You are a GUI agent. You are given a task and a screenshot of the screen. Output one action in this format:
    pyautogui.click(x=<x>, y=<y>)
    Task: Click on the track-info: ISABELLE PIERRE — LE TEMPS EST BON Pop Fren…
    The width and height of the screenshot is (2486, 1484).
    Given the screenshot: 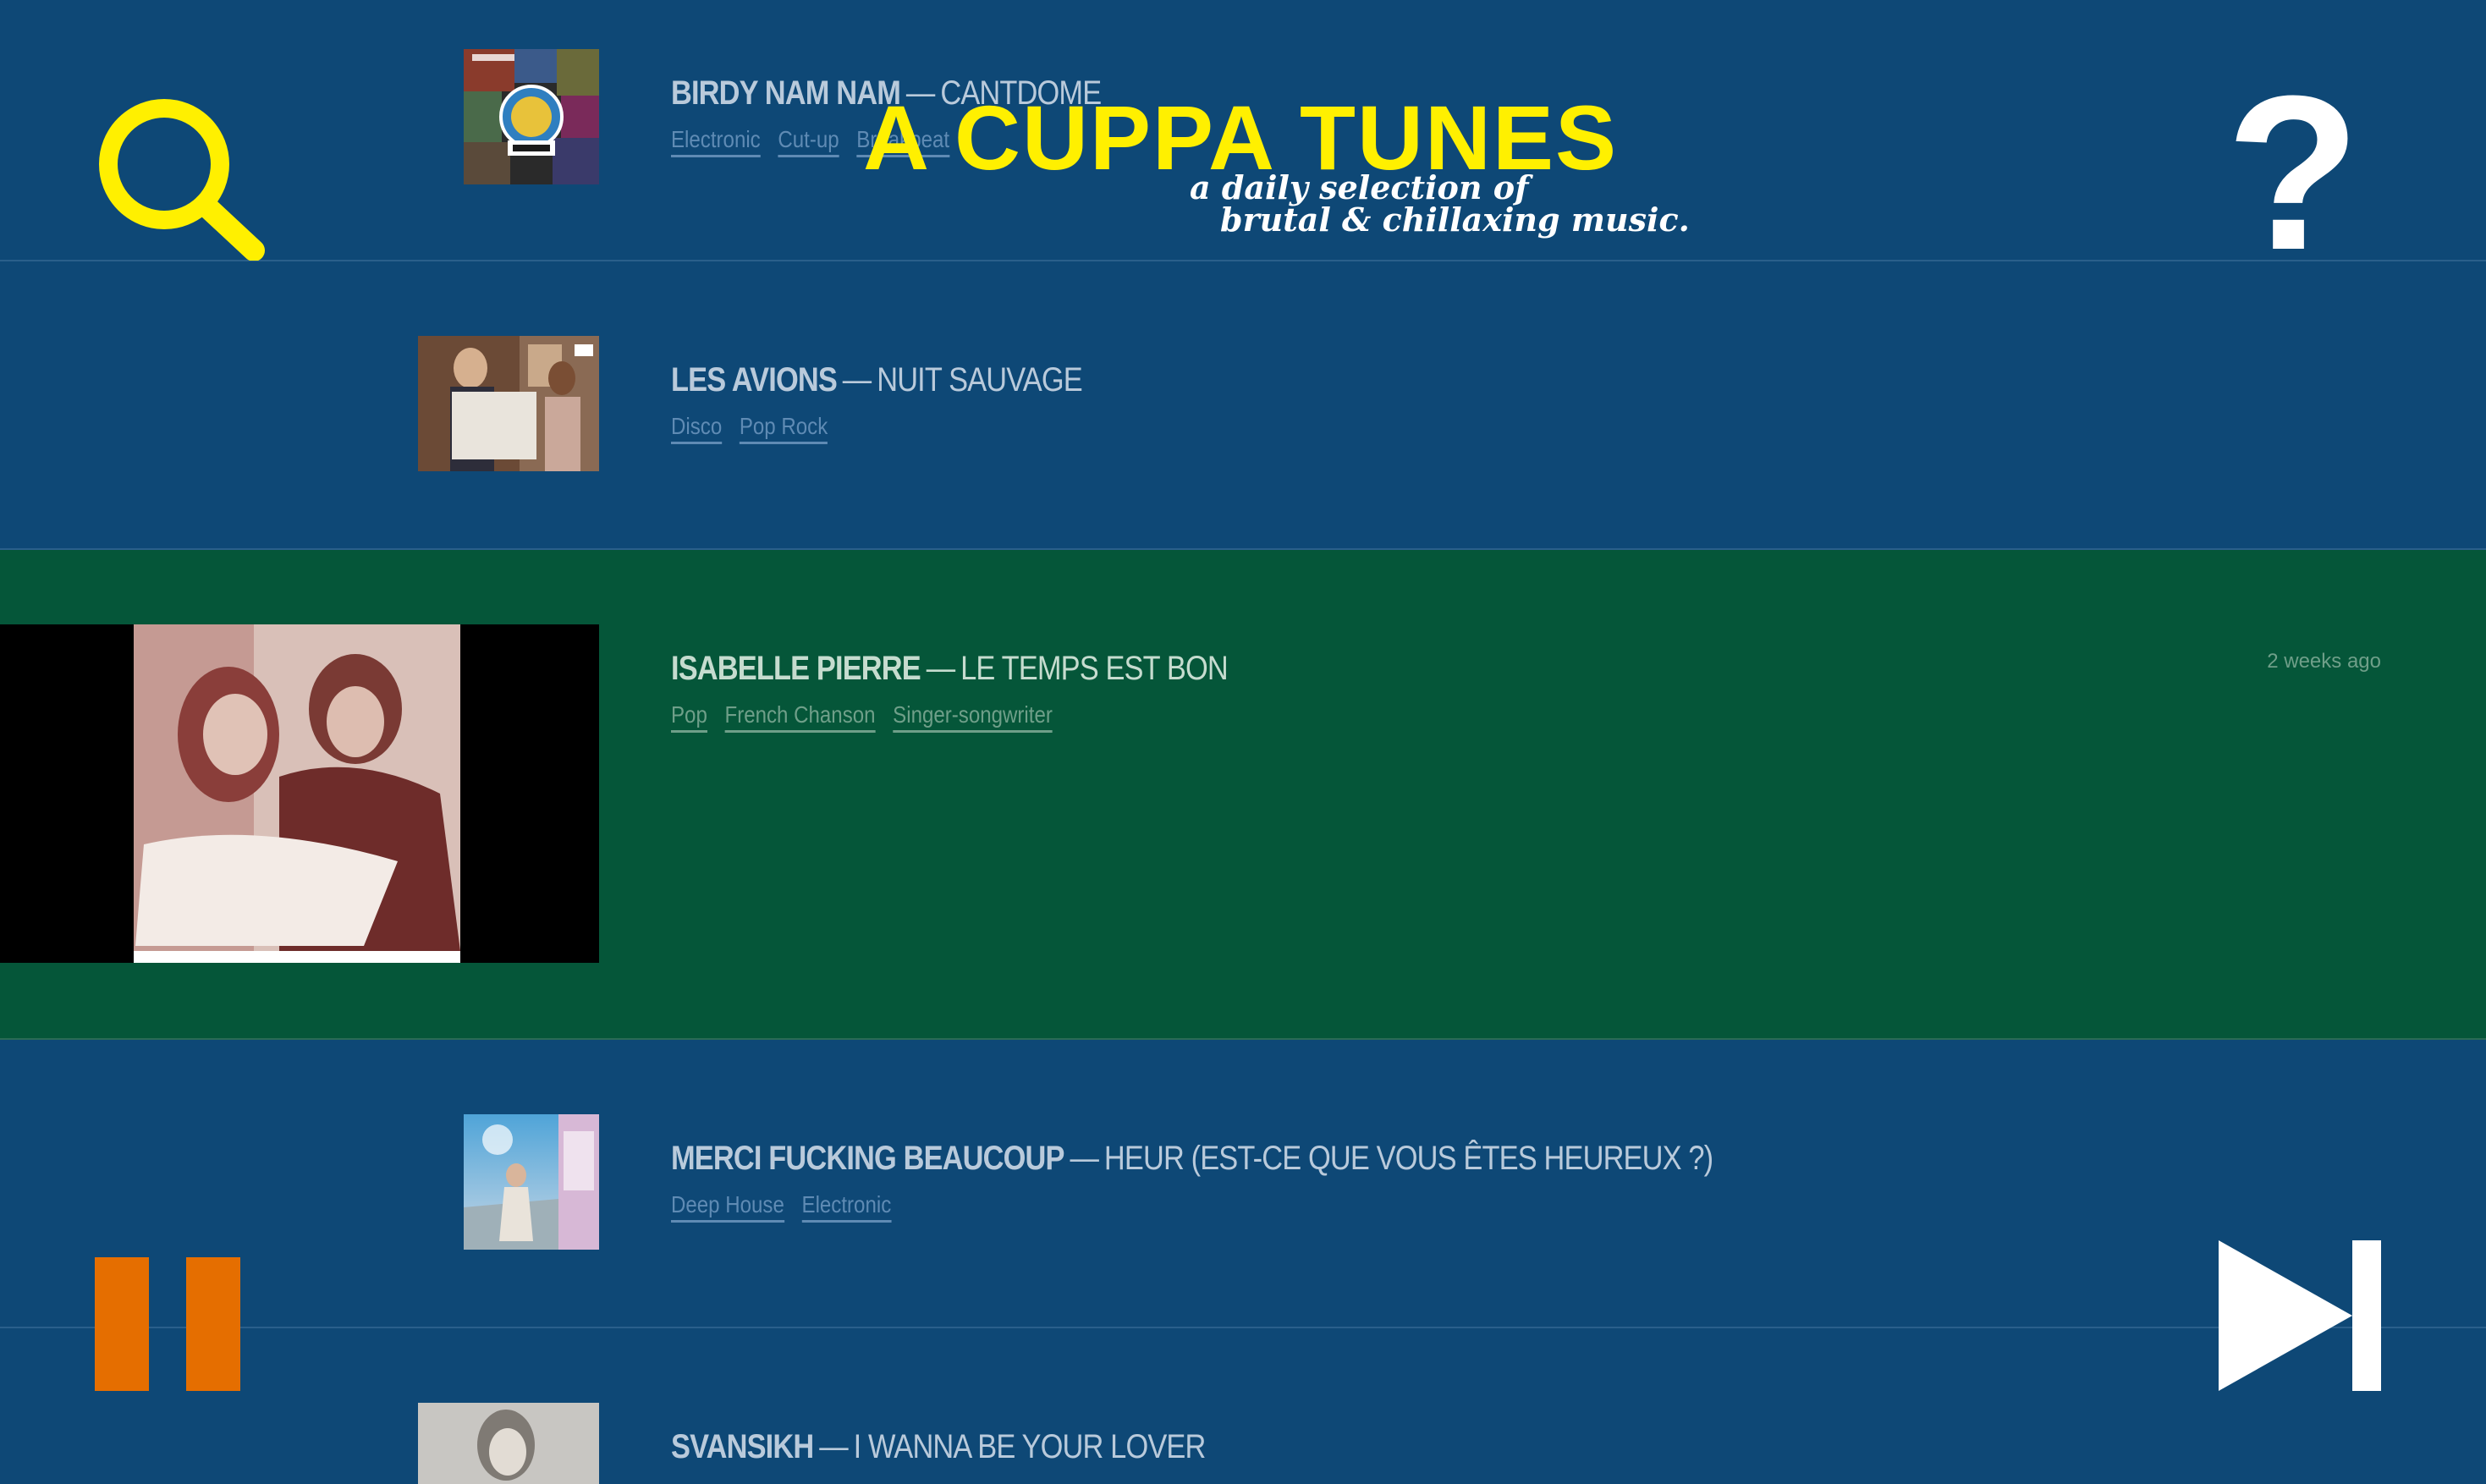 What is the action you would take?
    pyautogui.click(x=995, y=691)
    